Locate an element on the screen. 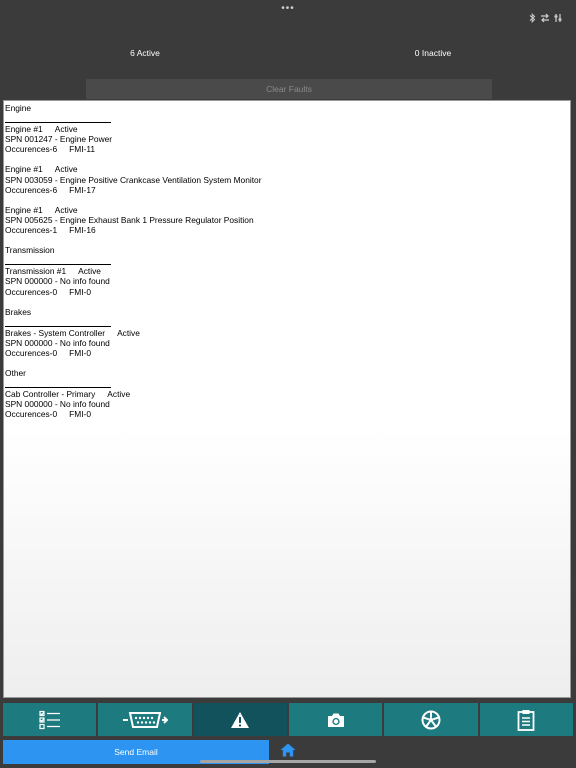 The height and width of the screenshot is (768, 576). tab-warning is located at coordinates (240, 719).